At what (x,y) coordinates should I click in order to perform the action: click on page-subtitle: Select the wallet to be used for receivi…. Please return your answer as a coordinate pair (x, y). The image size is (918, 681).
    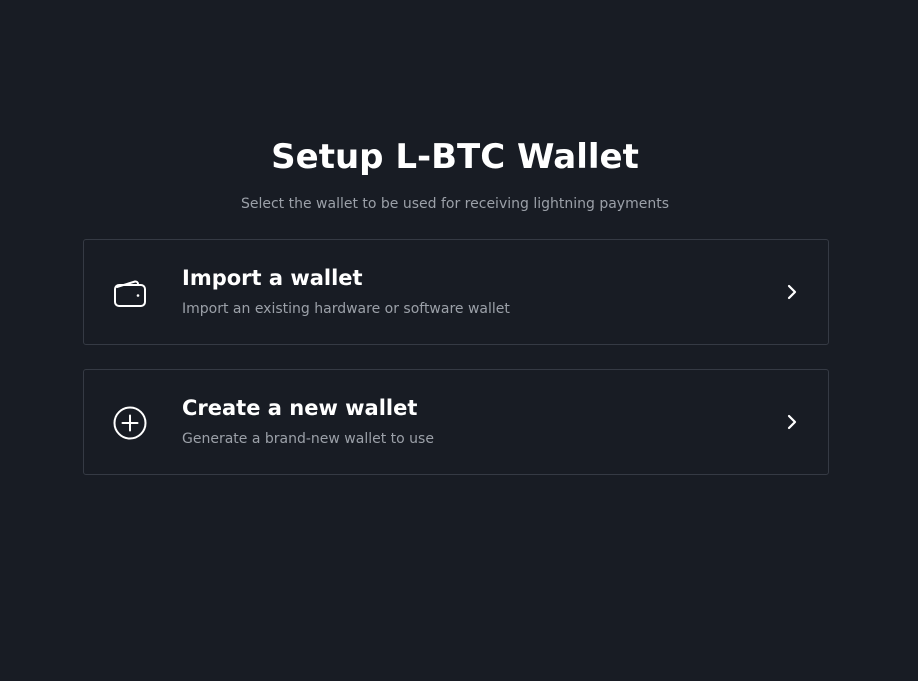
    Looking at the image, I should click on (454, 204).